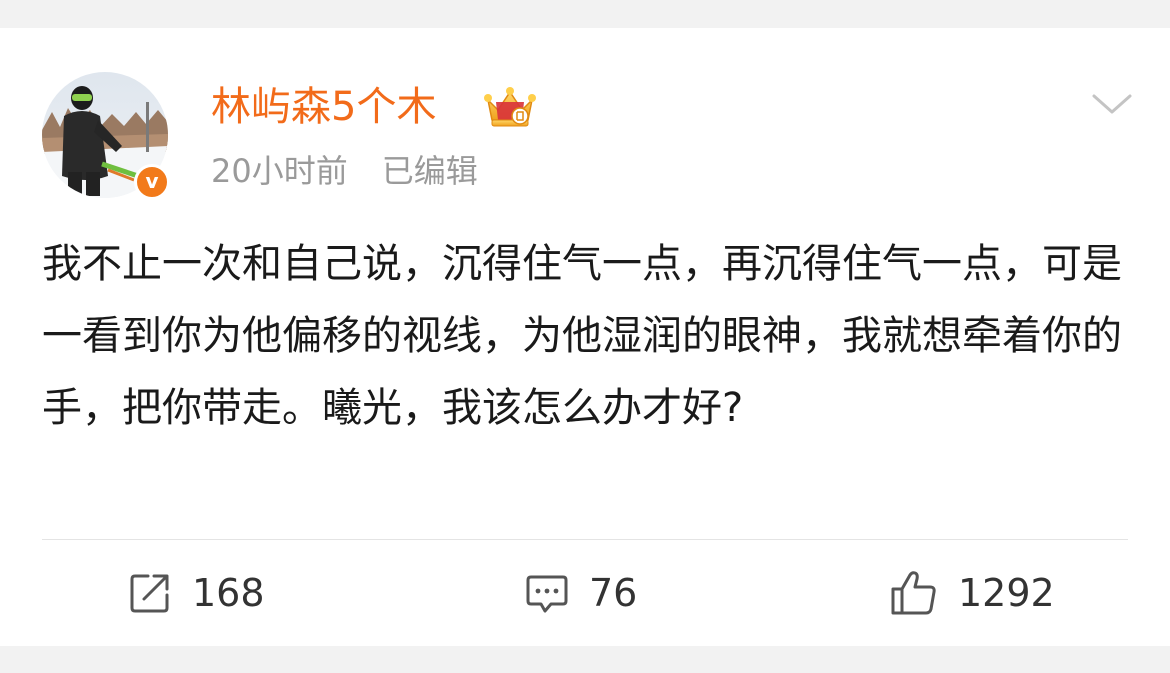  Describe the element at coordinates (323, 107) in the screenshot. I see `author-name: 林屿森5个木` at that location.